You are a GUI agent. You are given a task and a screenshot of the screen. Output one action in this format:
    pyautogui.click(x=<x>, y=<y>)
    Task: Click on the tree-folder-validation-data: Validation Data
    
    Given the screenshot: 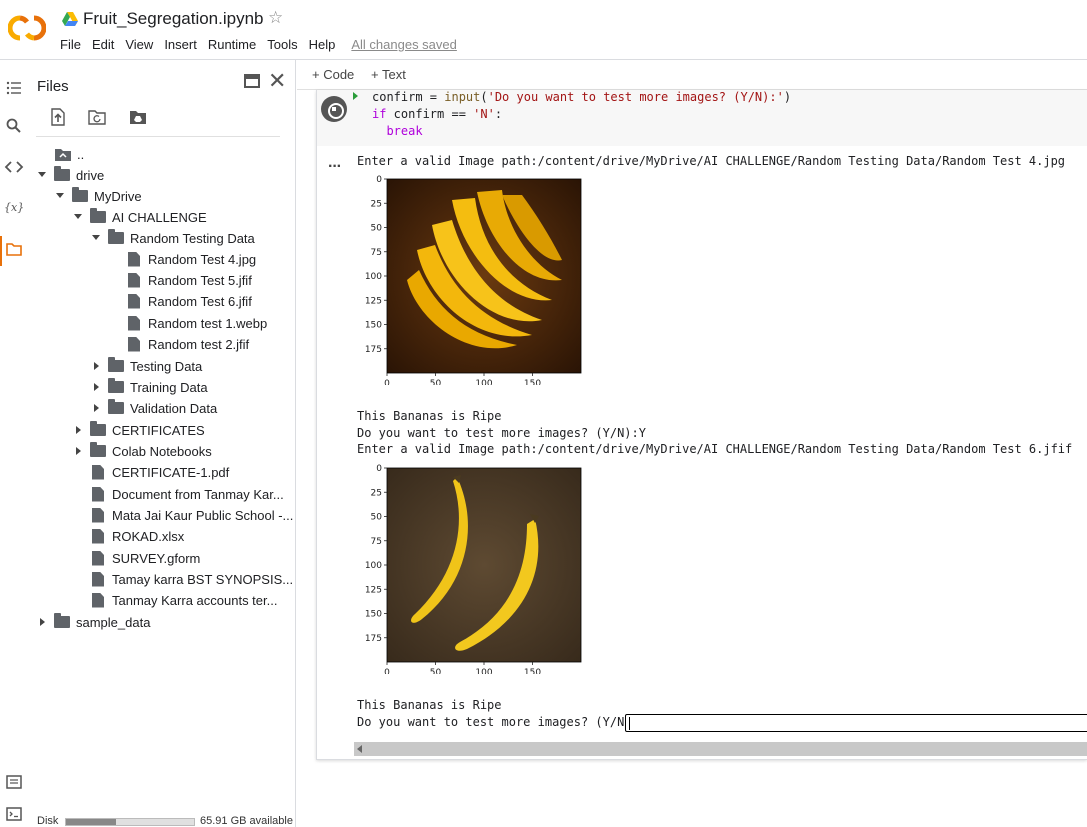 What is the action you would take?
    pyautogui.click(x=153, y=408)
    